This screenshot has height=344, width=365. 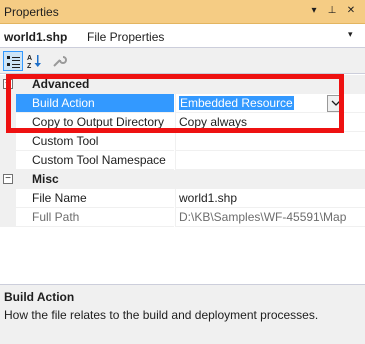 I want to click on category-advanced: − Advanced, so click(x=182, y=84).